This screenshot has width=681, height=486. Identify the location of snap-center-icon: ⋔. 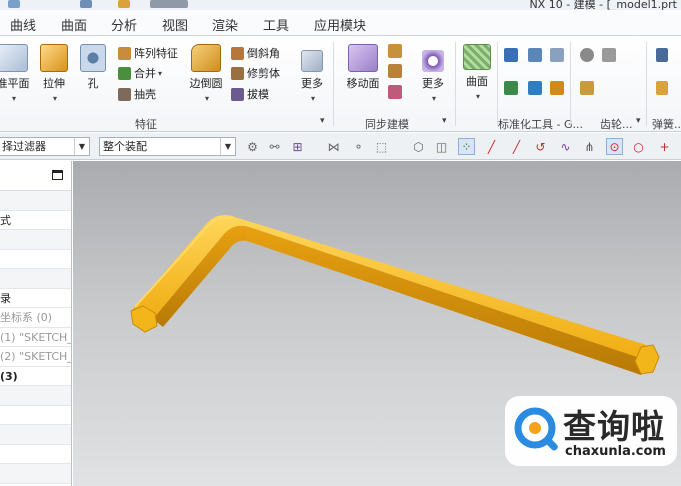
(589, 146).